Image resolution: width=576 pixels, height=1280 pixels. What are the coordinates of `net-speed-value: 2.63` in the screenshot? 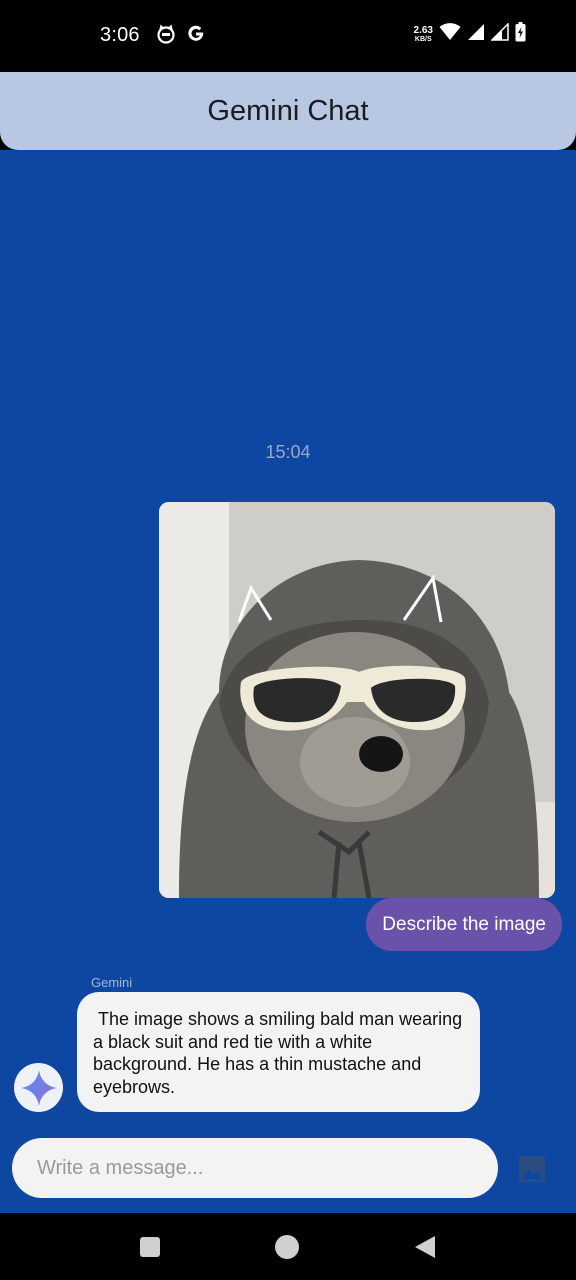 It's located at (423, 30).